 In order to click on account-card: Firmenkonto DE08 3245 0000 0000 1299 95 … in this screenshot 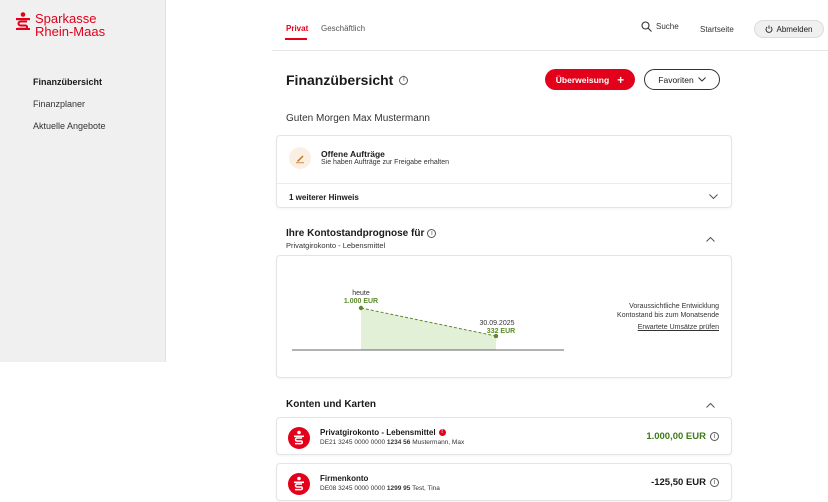, I will do `click(504, 482)`.